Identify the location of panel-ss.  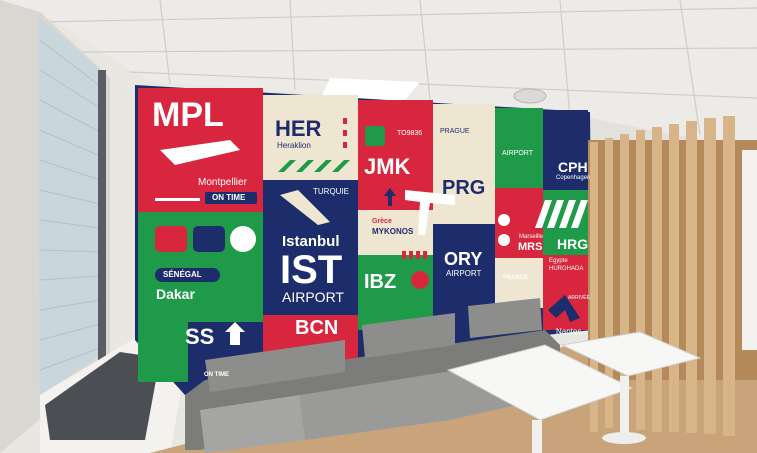
(163, 352).